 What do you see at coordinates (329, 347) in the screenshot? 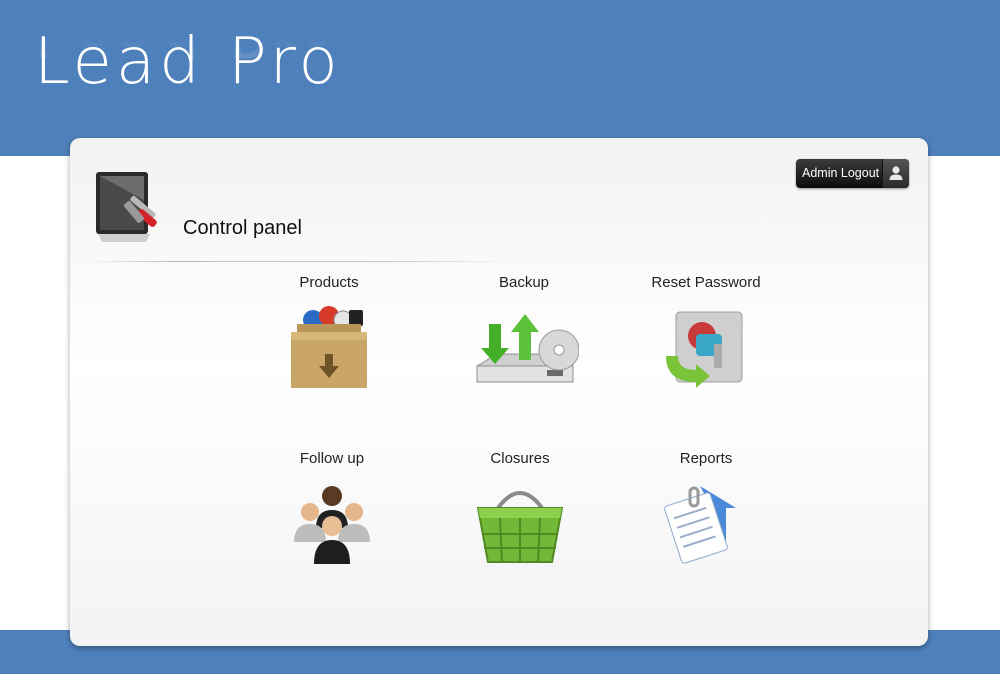
I see `products-box-icon` at bounding box center [329, 347].